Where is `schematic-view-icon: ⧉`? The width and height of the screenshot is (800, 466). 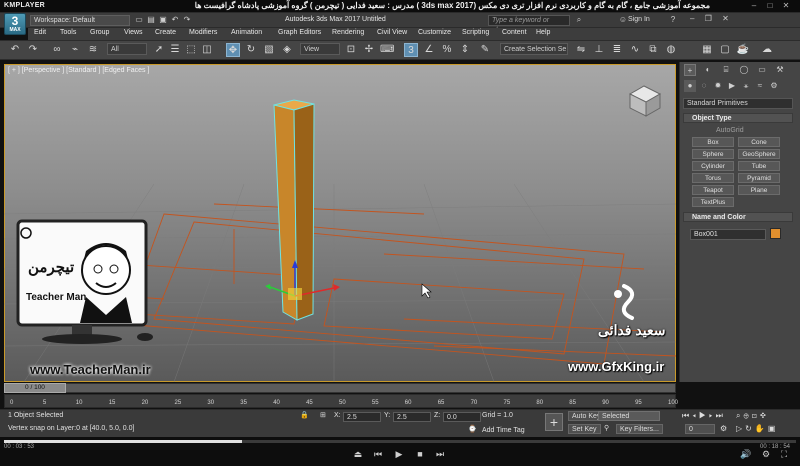
schematic-view-icon: ⧉ is located at coordinates (653, 50).